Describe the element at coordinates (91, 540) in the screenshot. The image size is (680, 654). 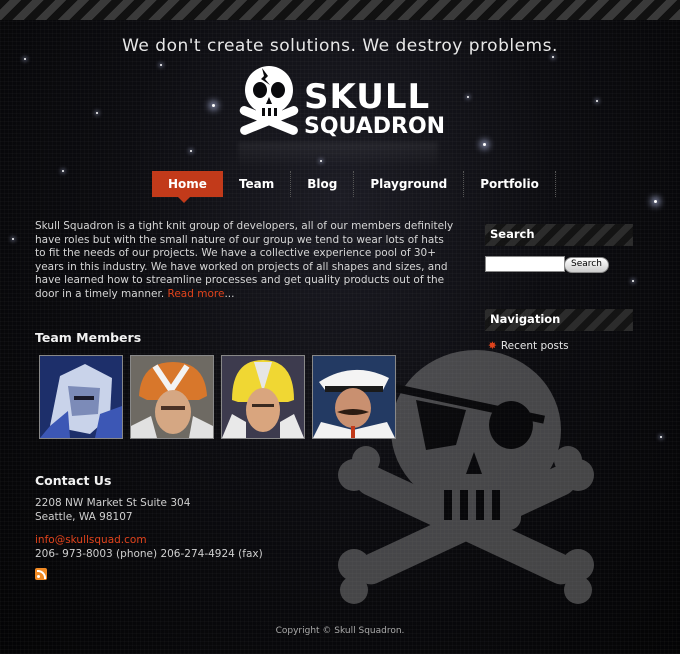
I see `contact-email-link: info@skullsquad.com` at that location.